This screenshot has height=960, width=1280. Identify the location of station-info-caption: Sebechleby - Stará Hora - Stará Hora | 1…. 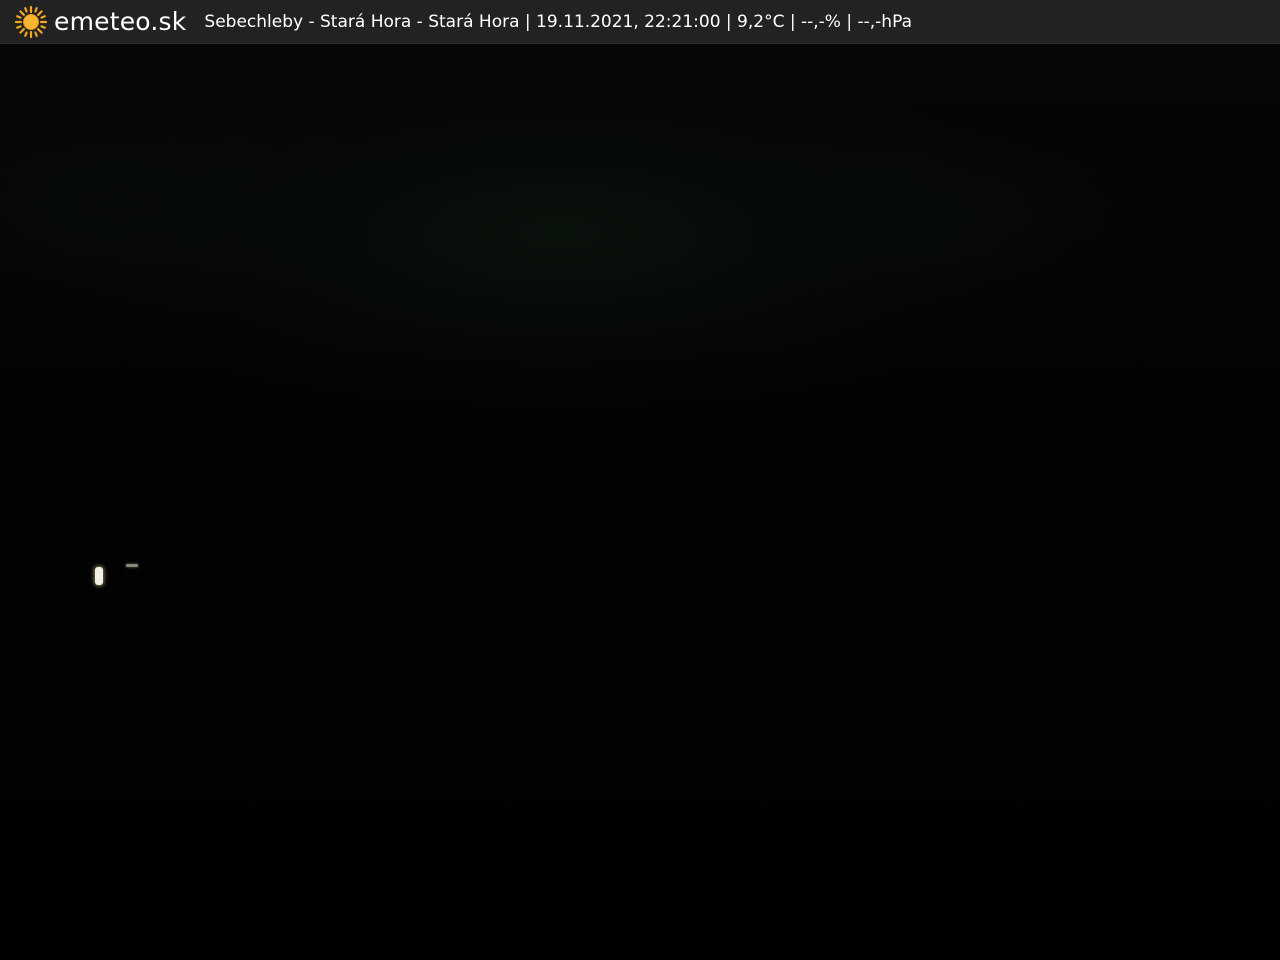
(558, 21).